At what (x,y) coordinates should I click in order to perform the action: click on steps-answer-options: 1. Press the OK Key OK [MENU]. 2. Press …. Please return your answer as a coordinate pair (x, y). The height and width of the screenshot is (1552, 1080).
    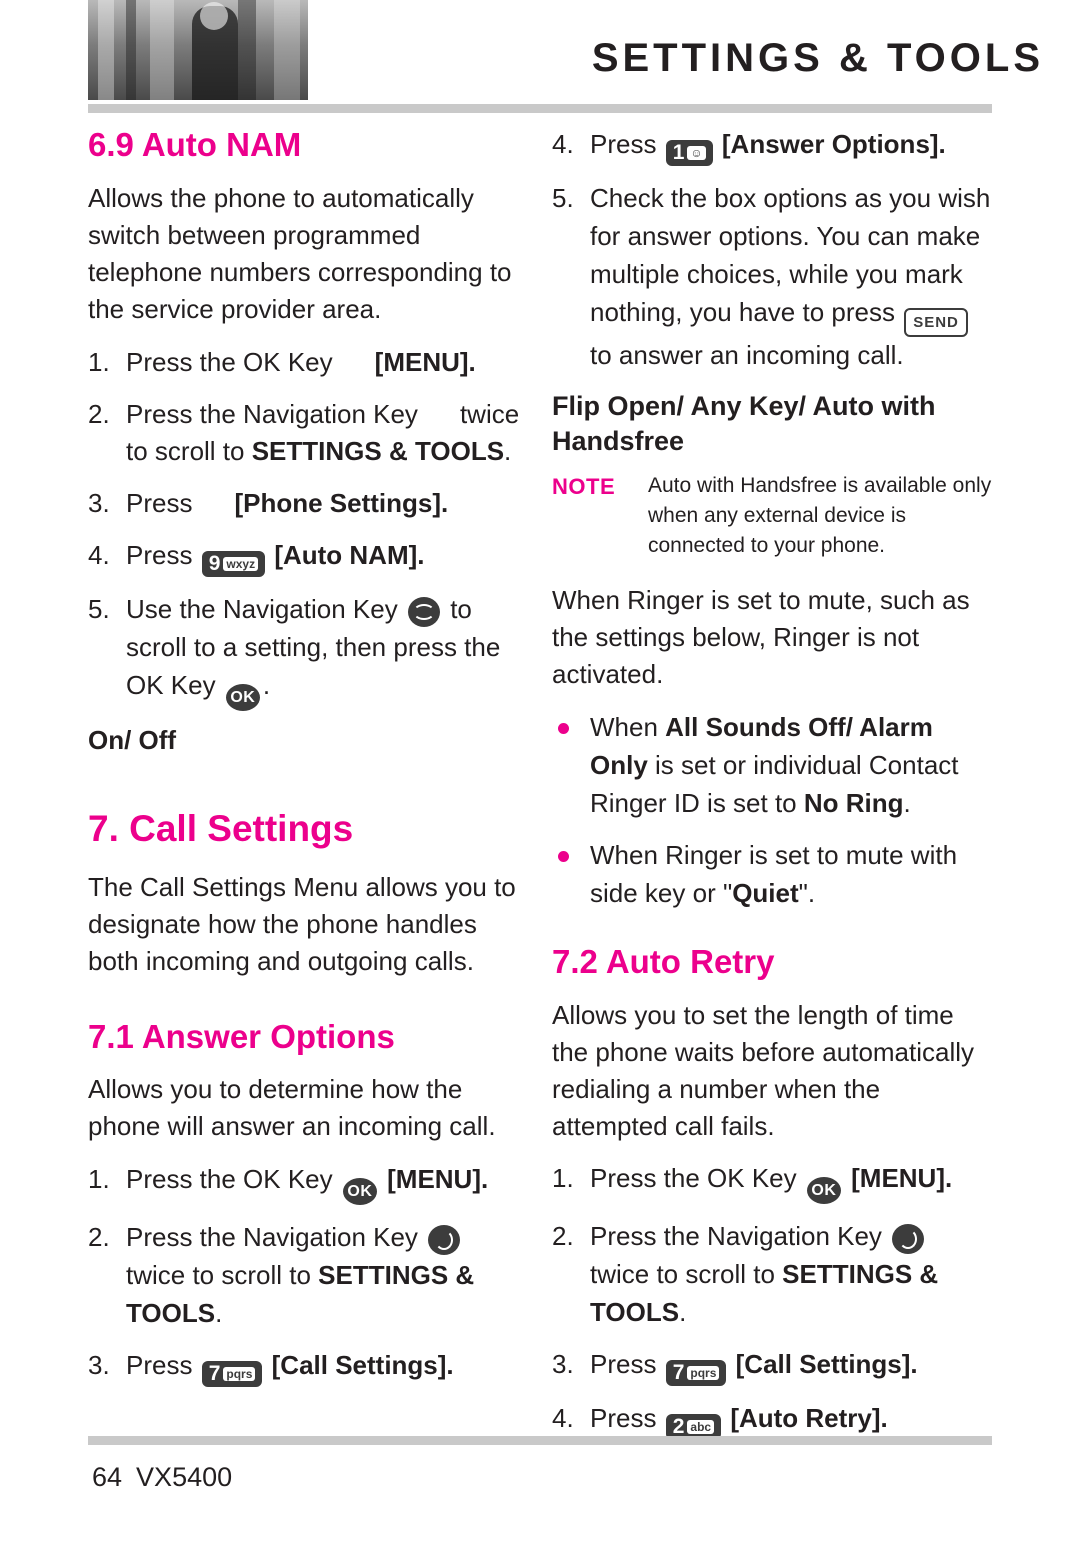
    Looking at the image, I should click on (308, 1274).